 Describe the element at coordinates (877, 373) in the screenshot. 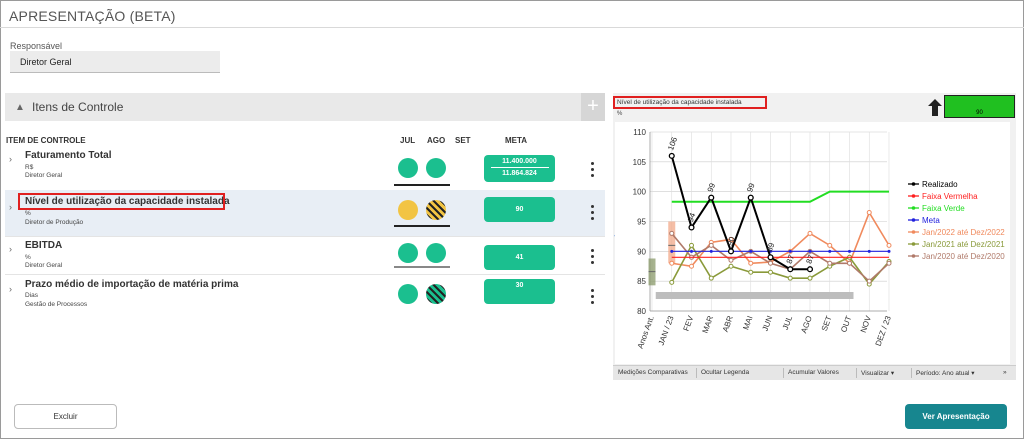

I see `toolbar-item: Visualizar ▾` at that location.